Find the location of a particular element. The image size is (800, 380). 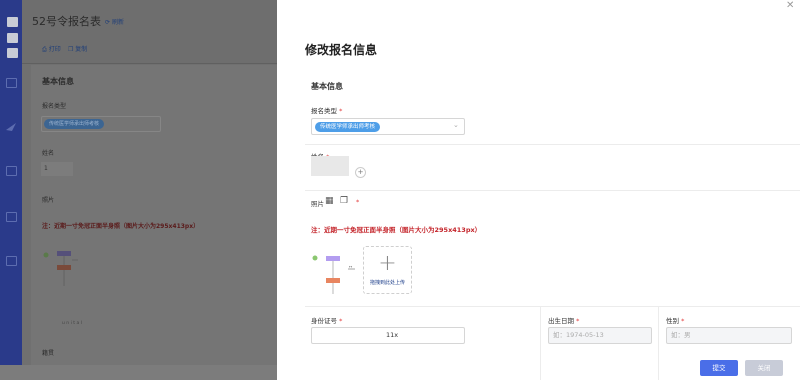

background-header is located at coordinates (149, 32).